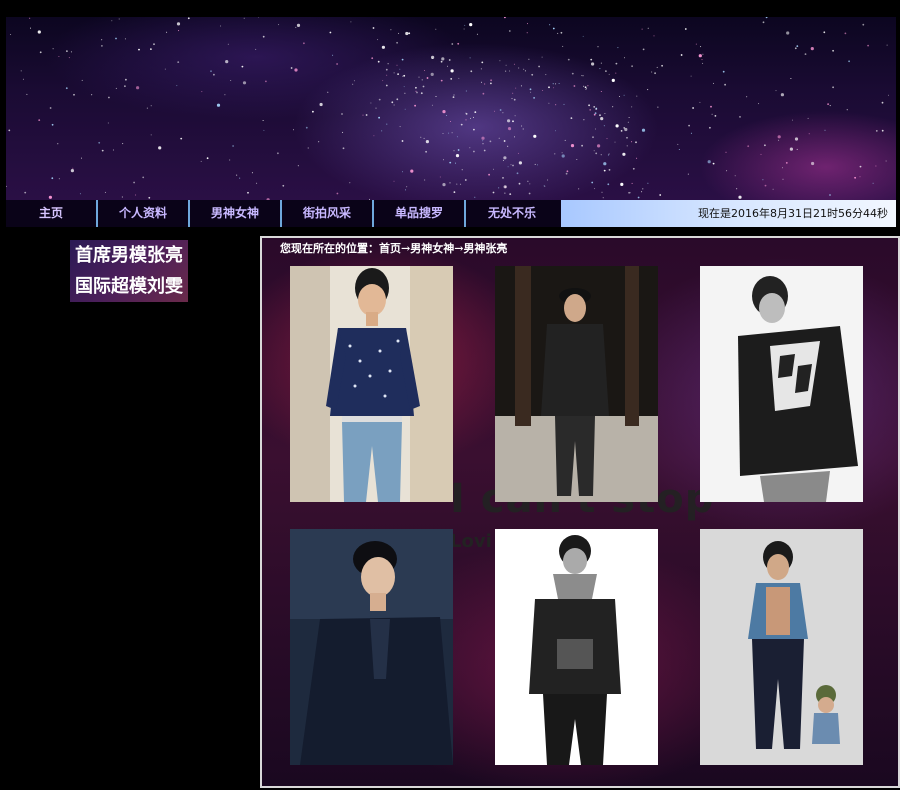  I want to click on breadcrumb-gods: 男神女神, so click(432, 248).